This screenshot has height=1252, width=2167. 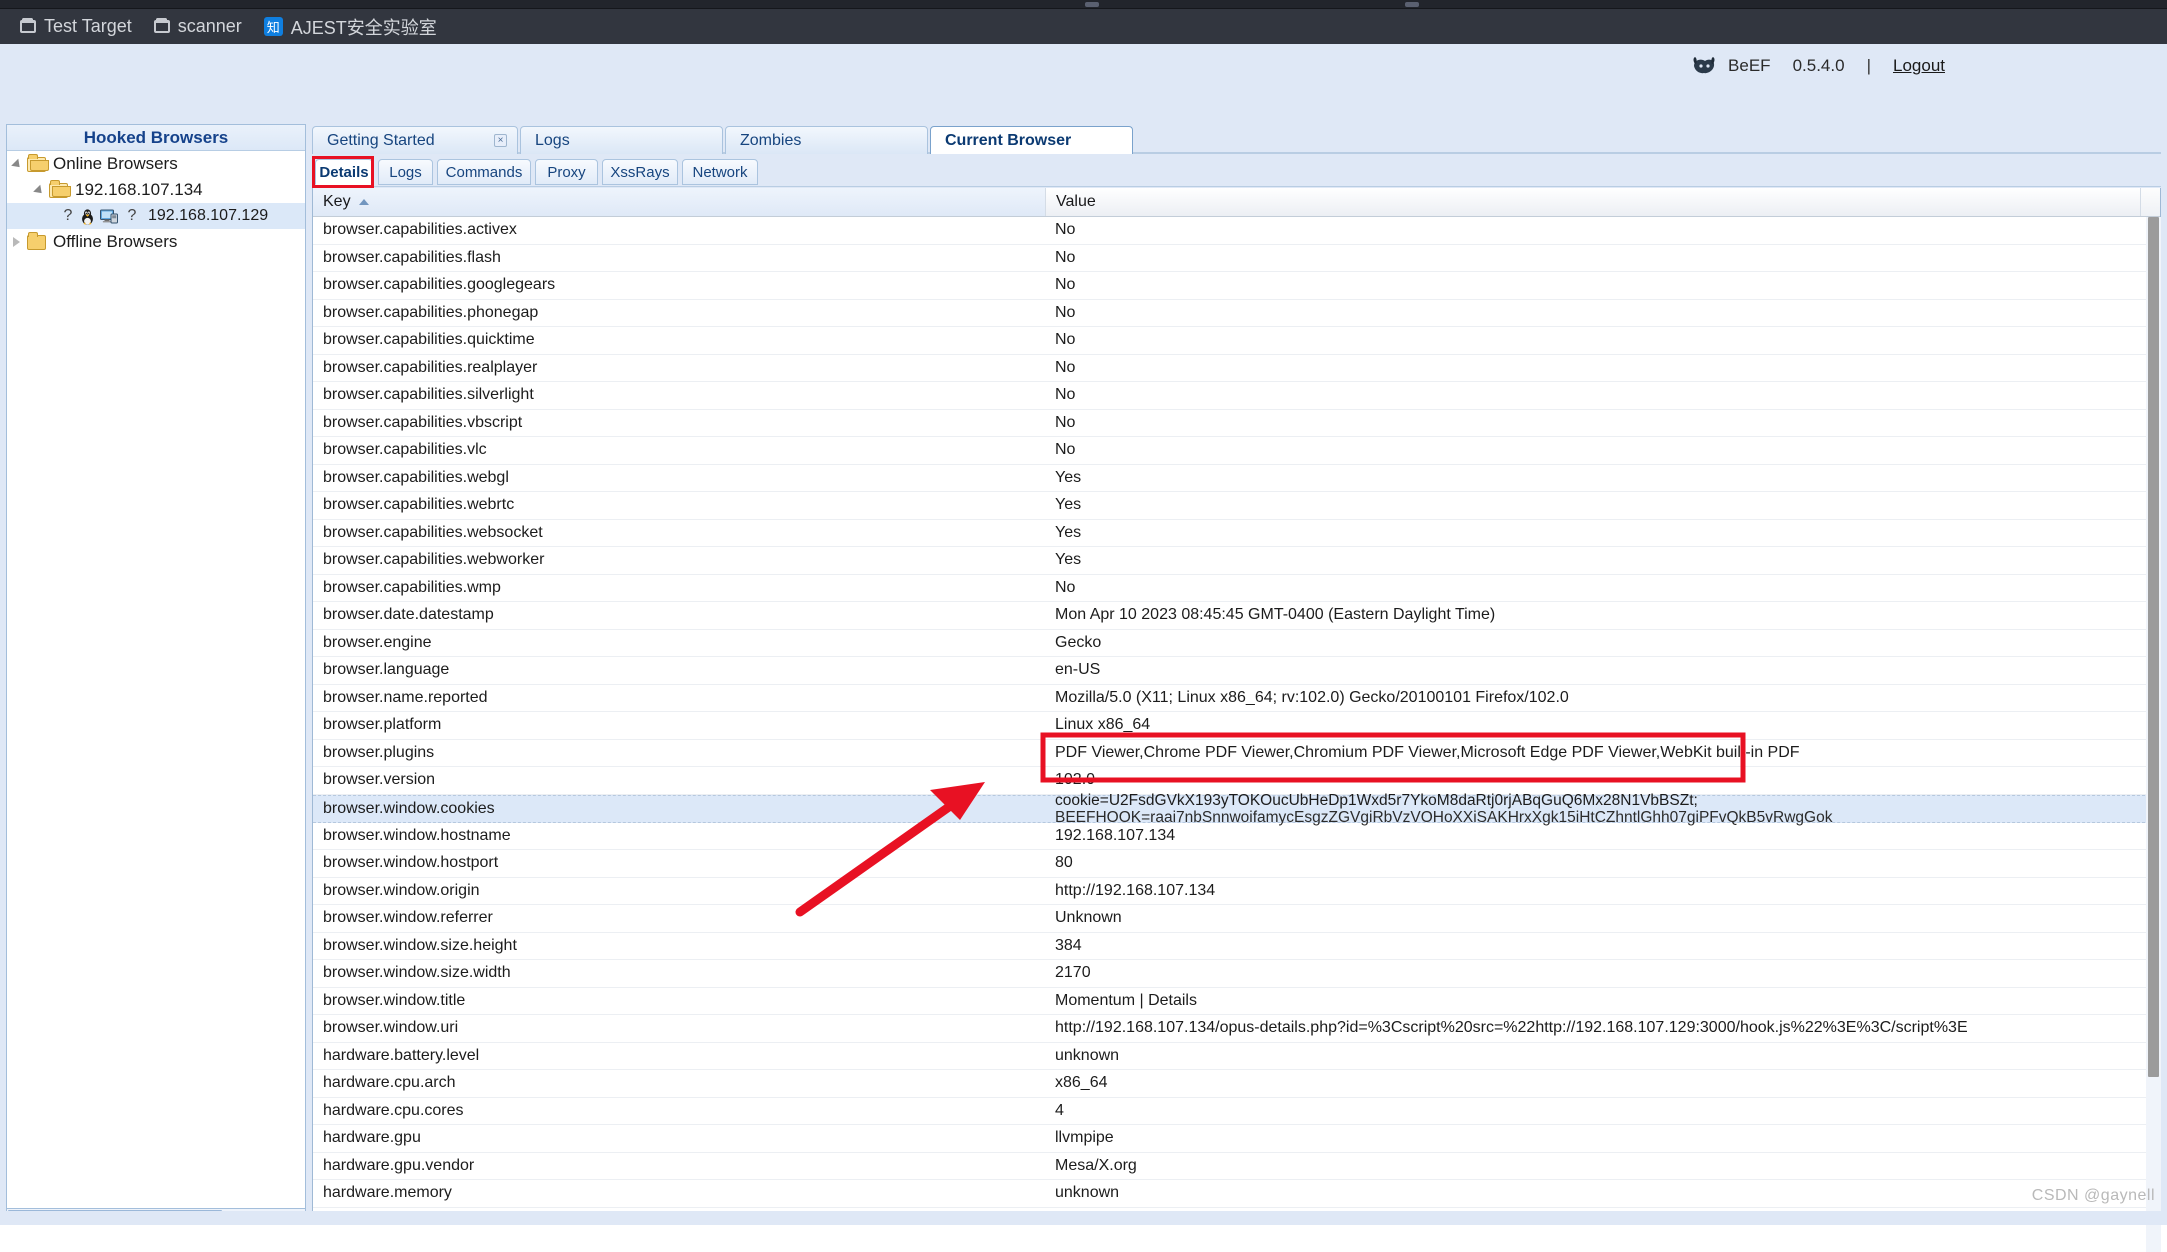 What do you see at coordinates (381, 140) in the screenshot?
I see `tab-label: Getting Started` at bounding box center [381, 140].